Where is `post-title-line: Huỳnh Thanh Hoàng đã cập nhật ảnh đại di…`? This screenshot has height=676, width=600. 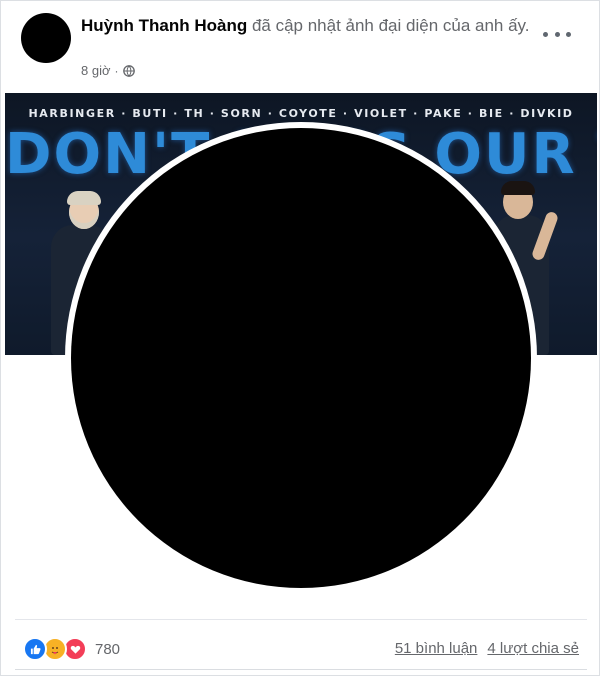 post-title-line: Huỳnh Thanh Hoàng đã cập nhật ảnh đại di… is located at coordinates (306, 26).